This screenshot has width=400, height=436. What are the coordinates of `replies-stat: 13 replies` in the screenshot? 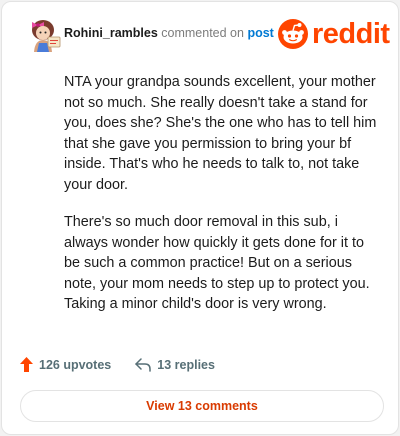 It's located at (175, 365).